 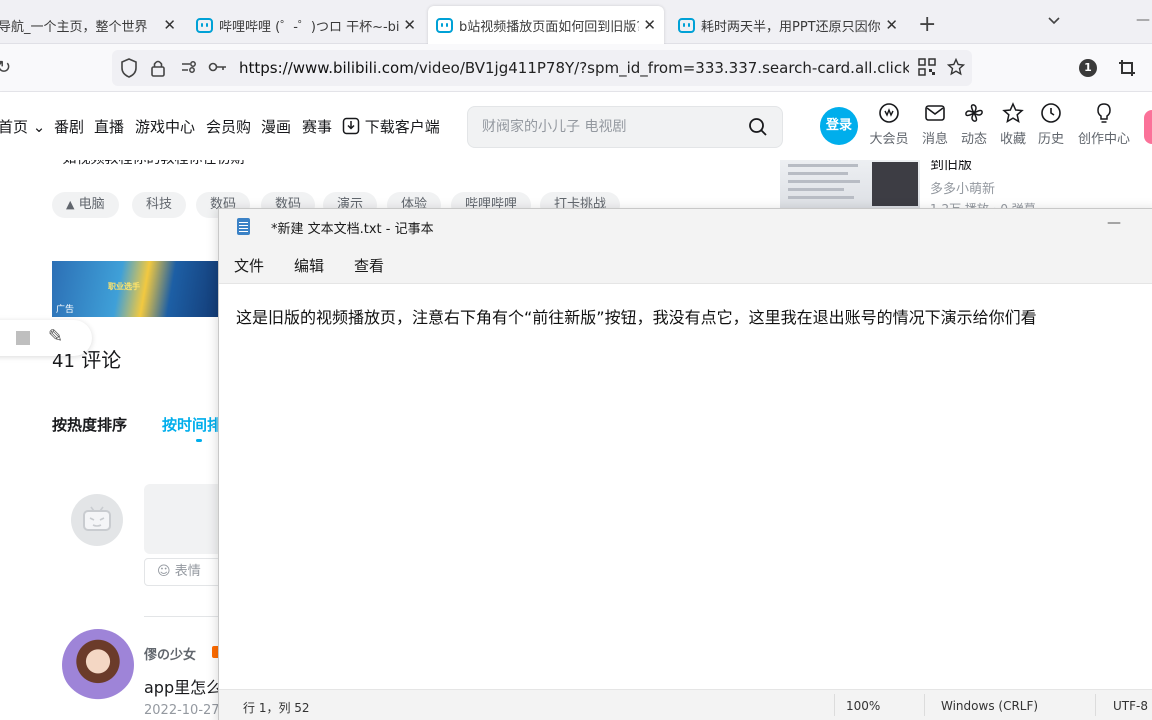 I want to click on crop-icon, so click(x=1127, y=68).